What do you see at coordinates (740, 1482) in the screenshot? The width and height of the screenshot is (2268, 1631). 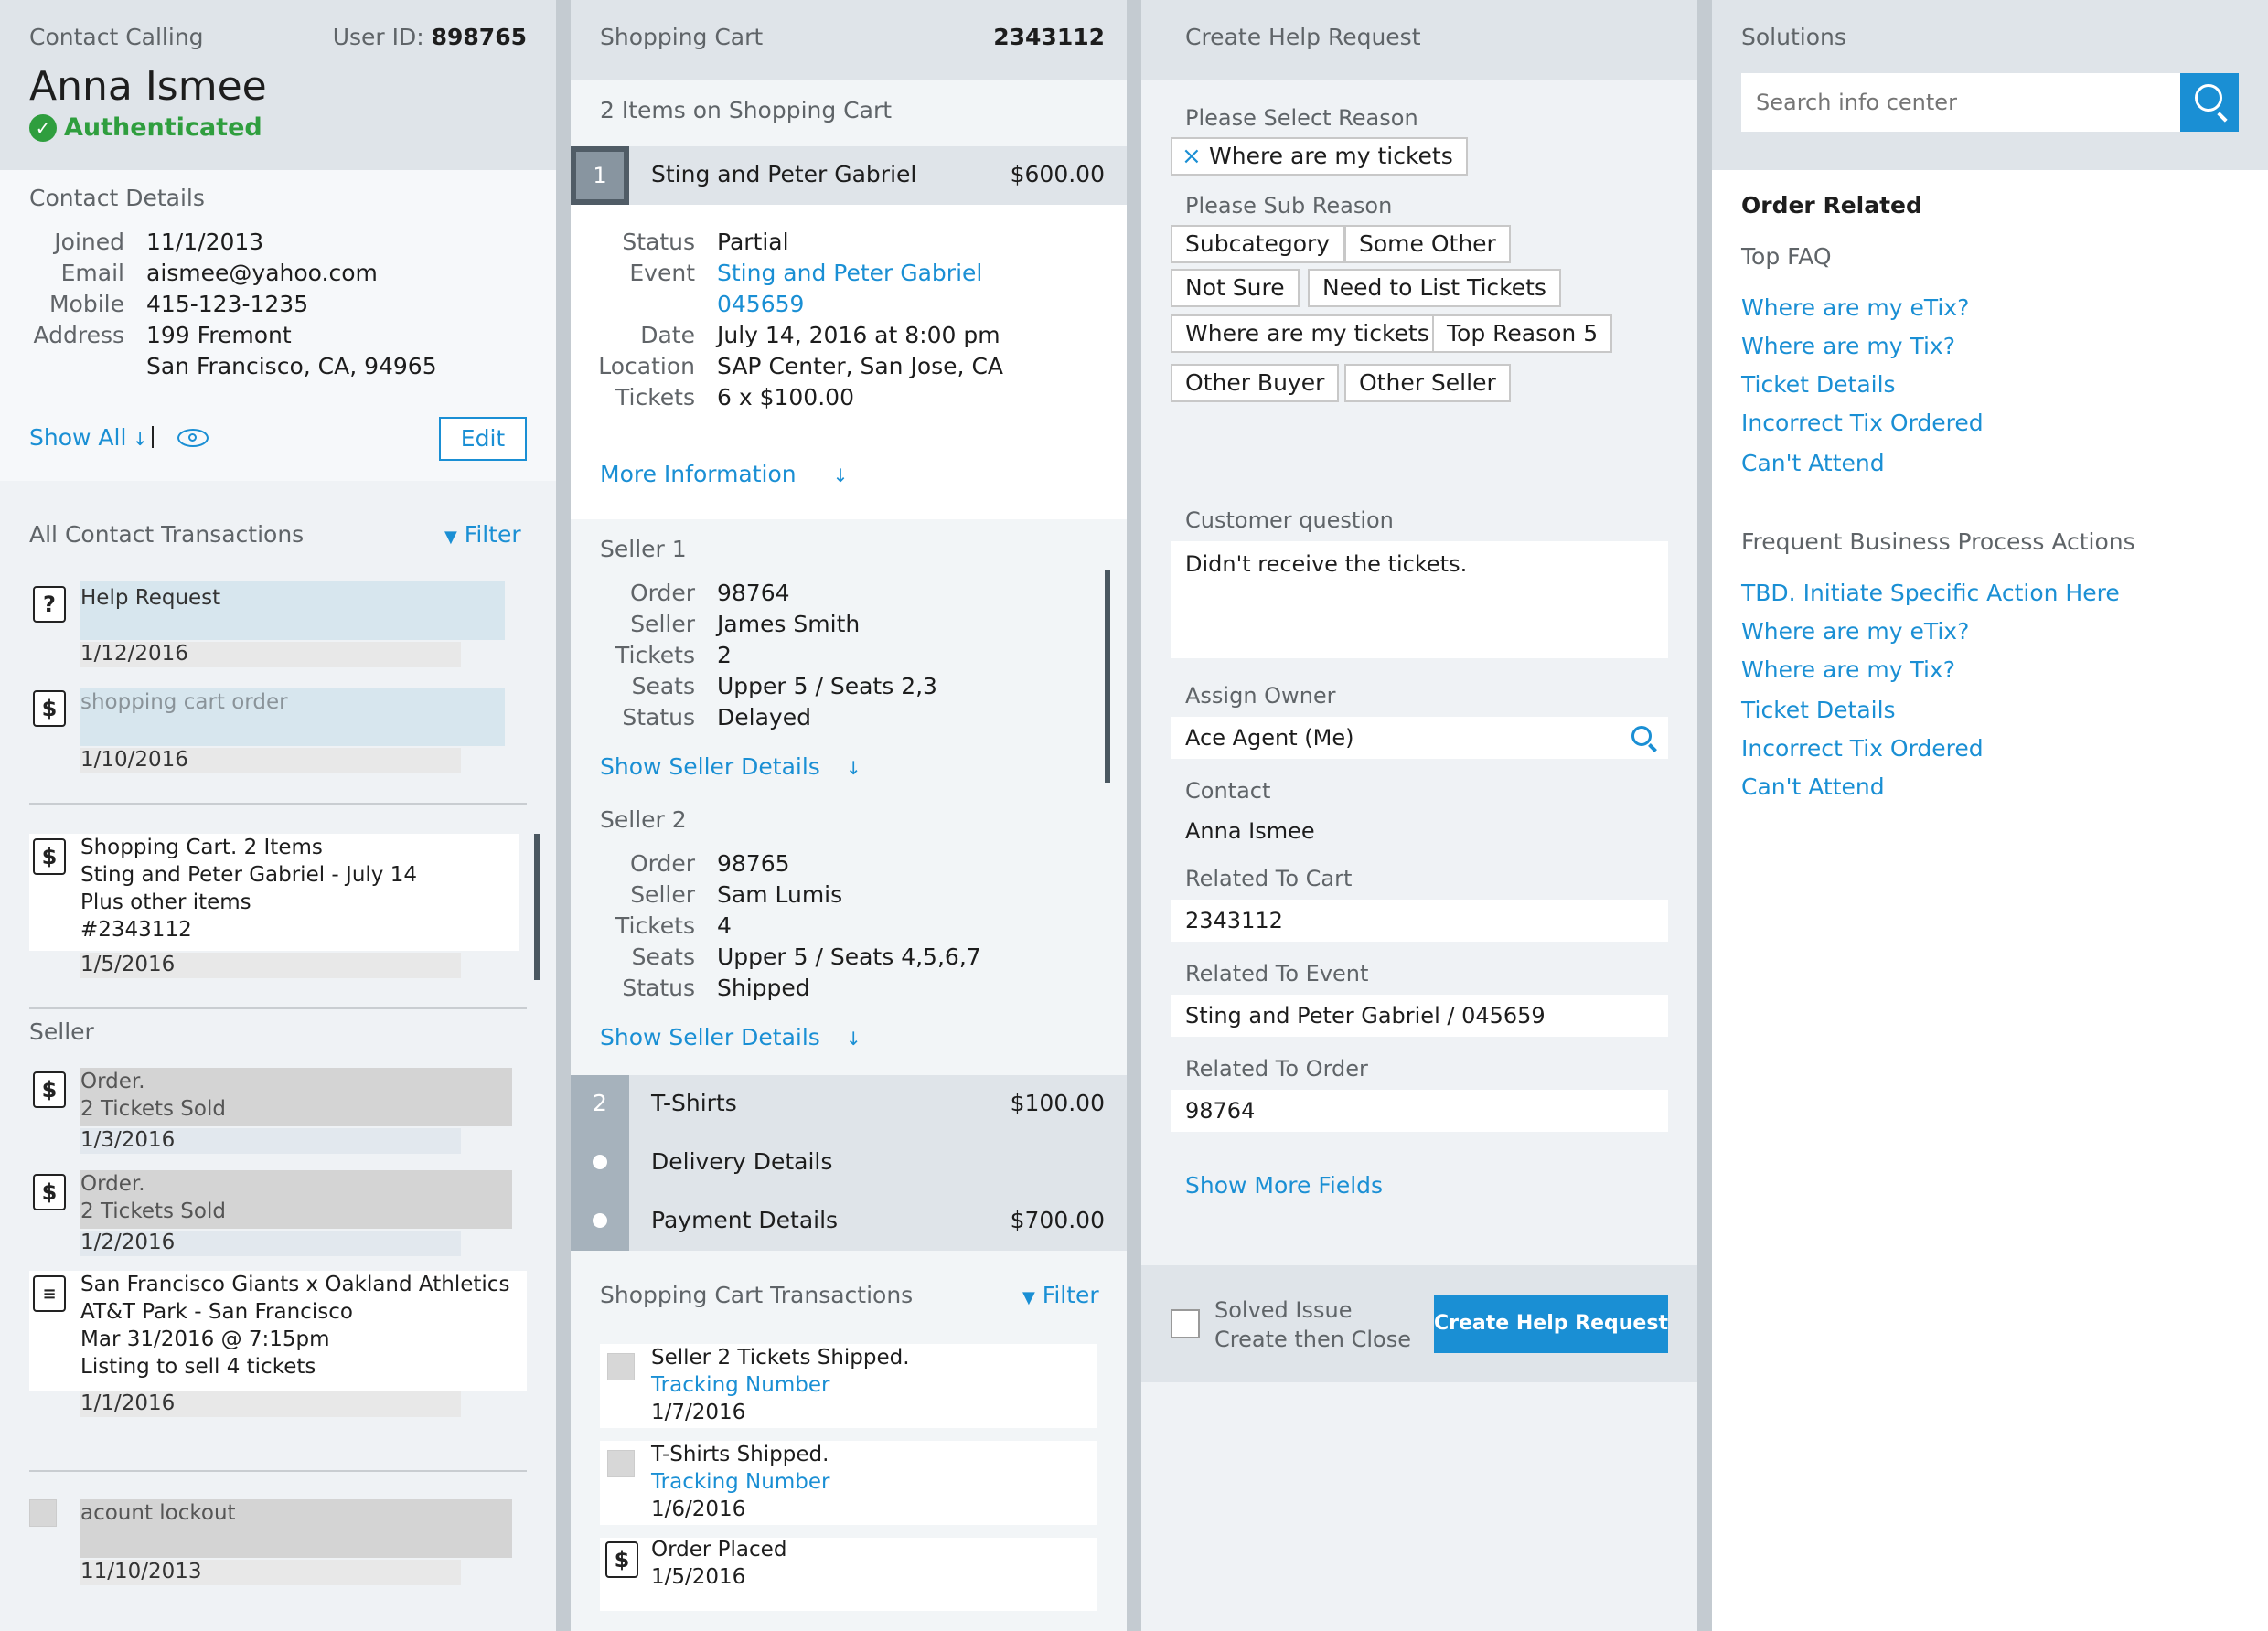 I see `transaction-2-tracking-link: Tracking Number` at bounding box center [740, 1482].